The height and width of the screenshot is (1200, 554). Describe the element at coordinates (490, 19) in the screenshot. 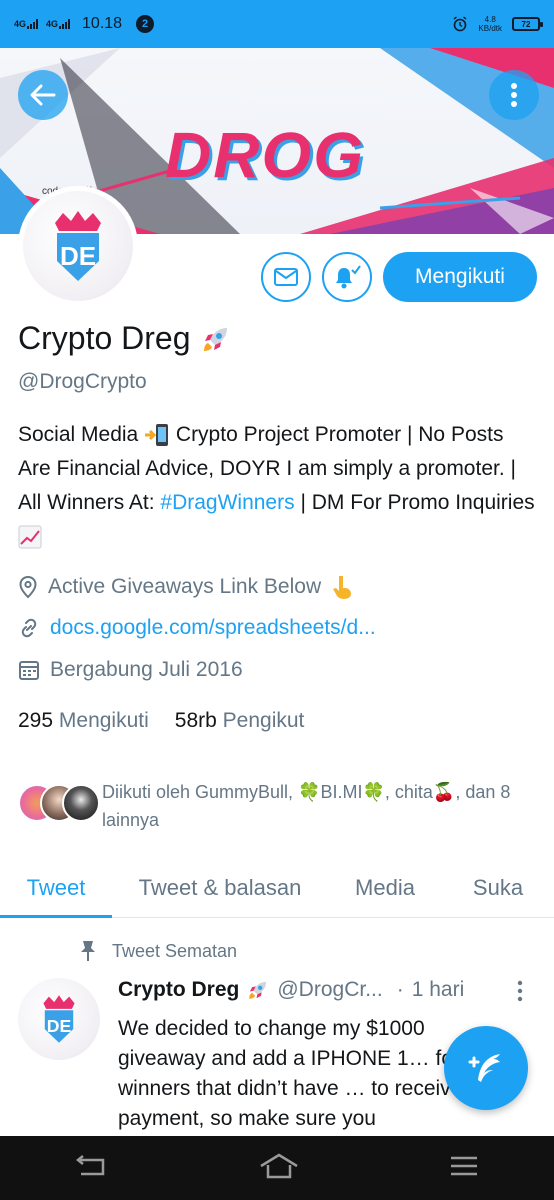

I see `network-speed-value: 4.8` at that location.